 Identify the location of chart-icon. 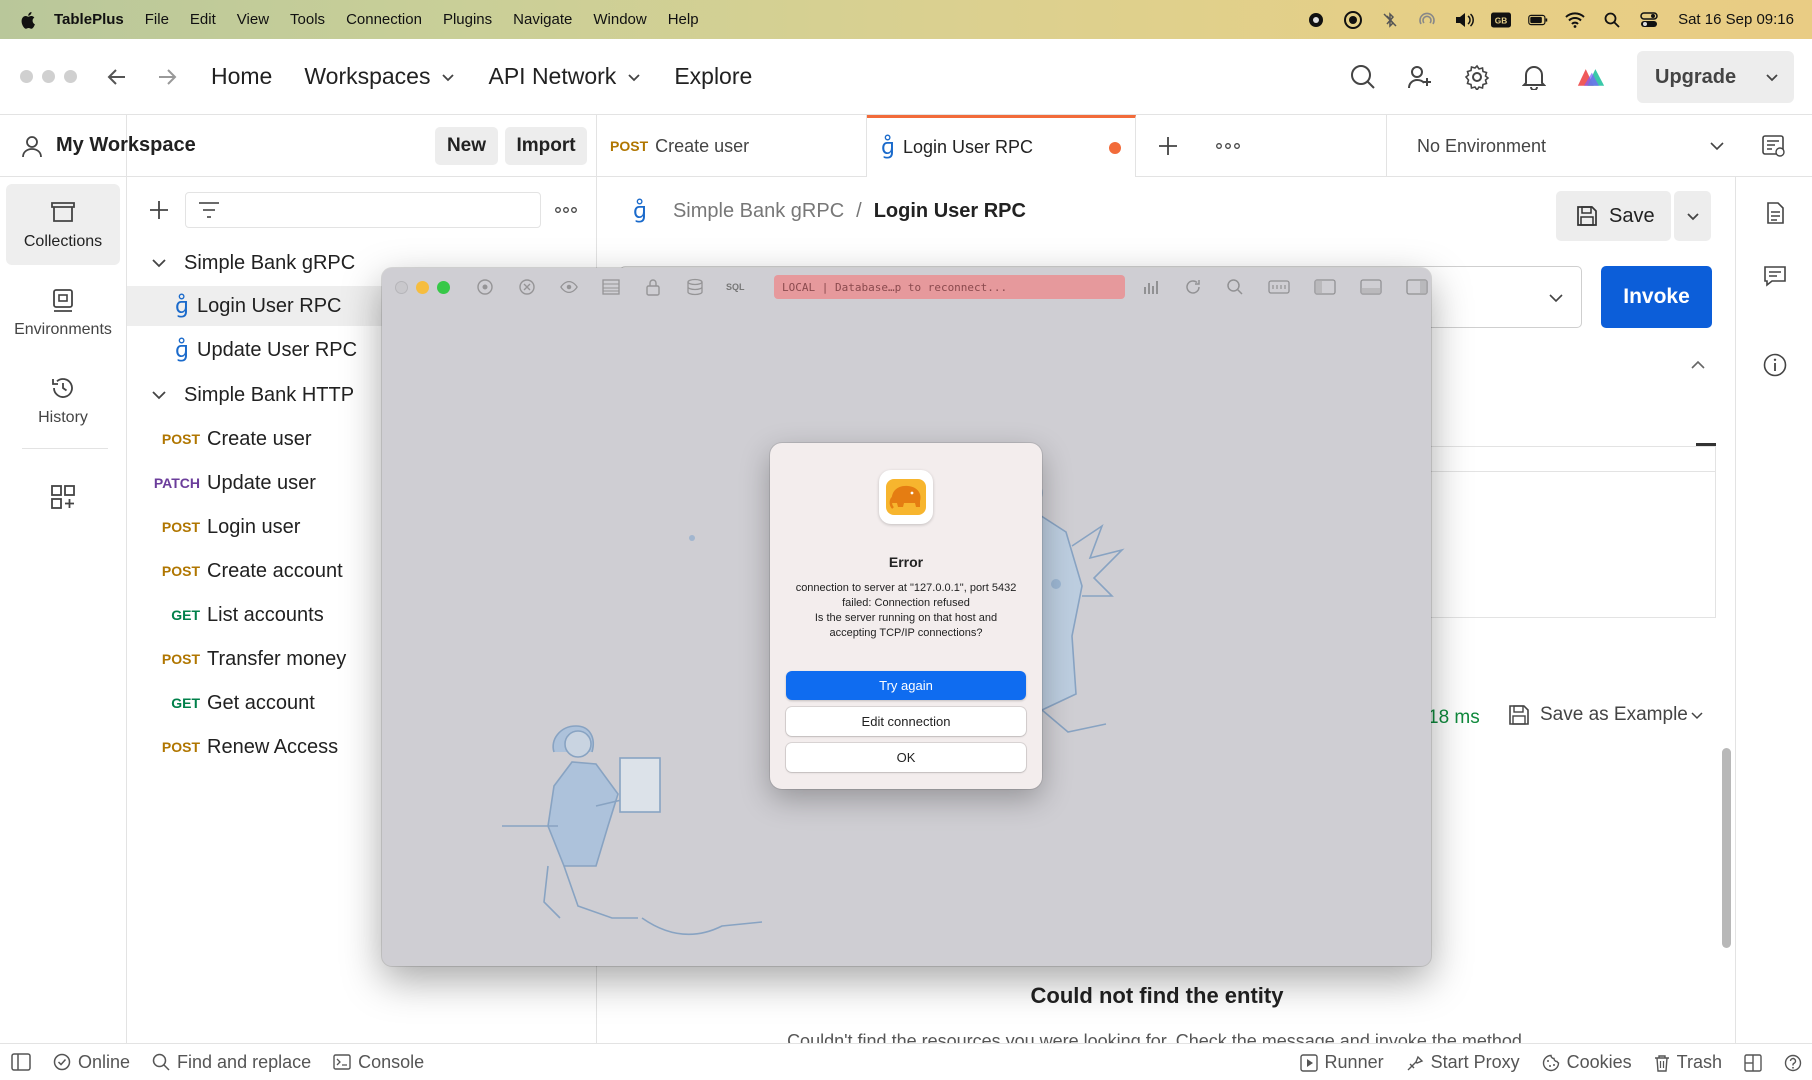
(1151, 287).